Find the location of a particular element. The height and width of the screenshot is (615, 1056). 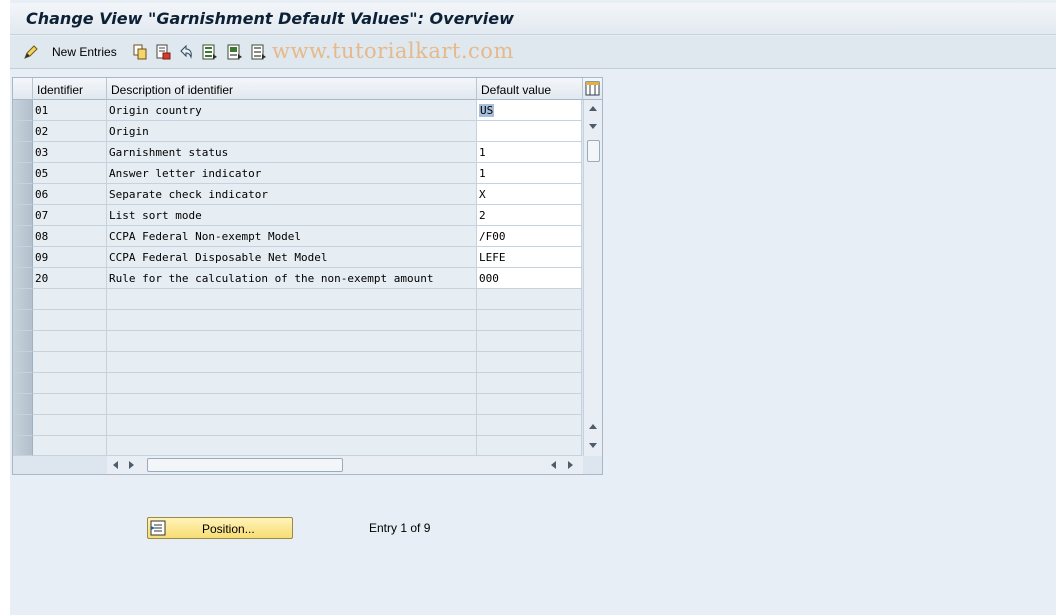

new-entries-button: New Entries is located at coordinates (84, 52).